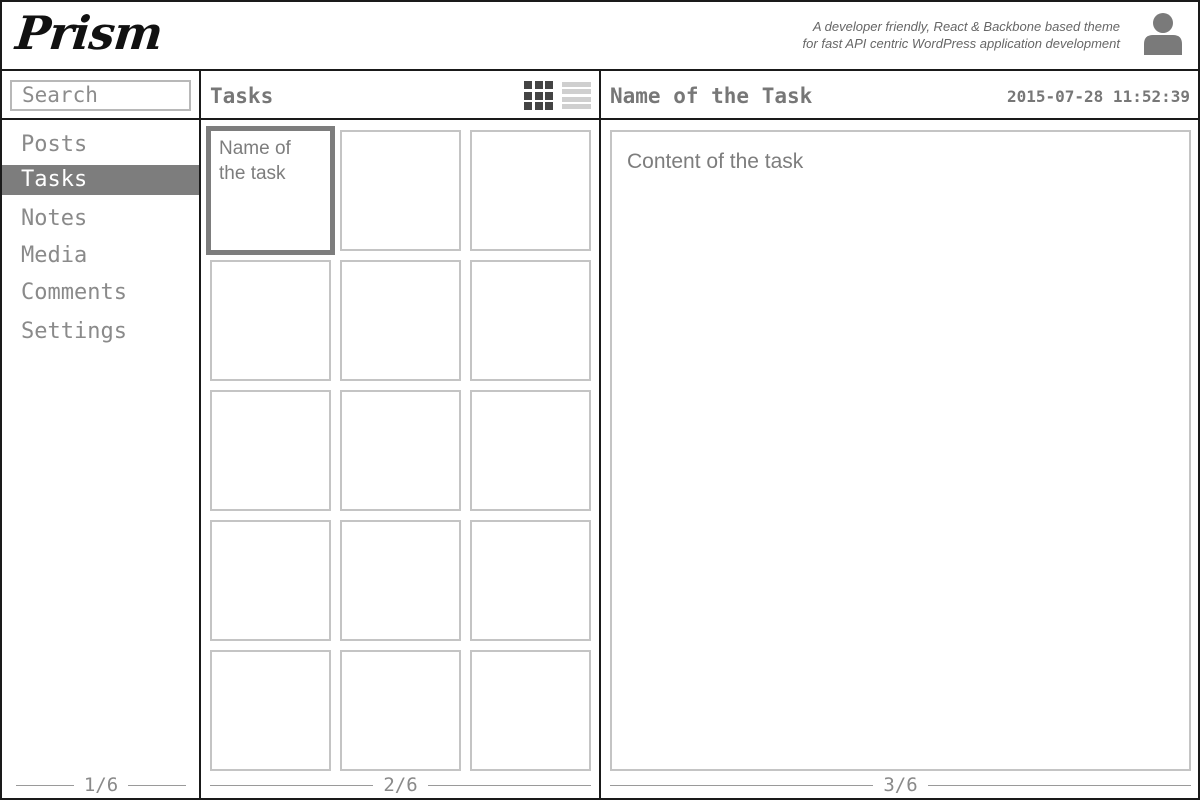  I want to click on task-tile-label: Name of the task, so click(255, 161).